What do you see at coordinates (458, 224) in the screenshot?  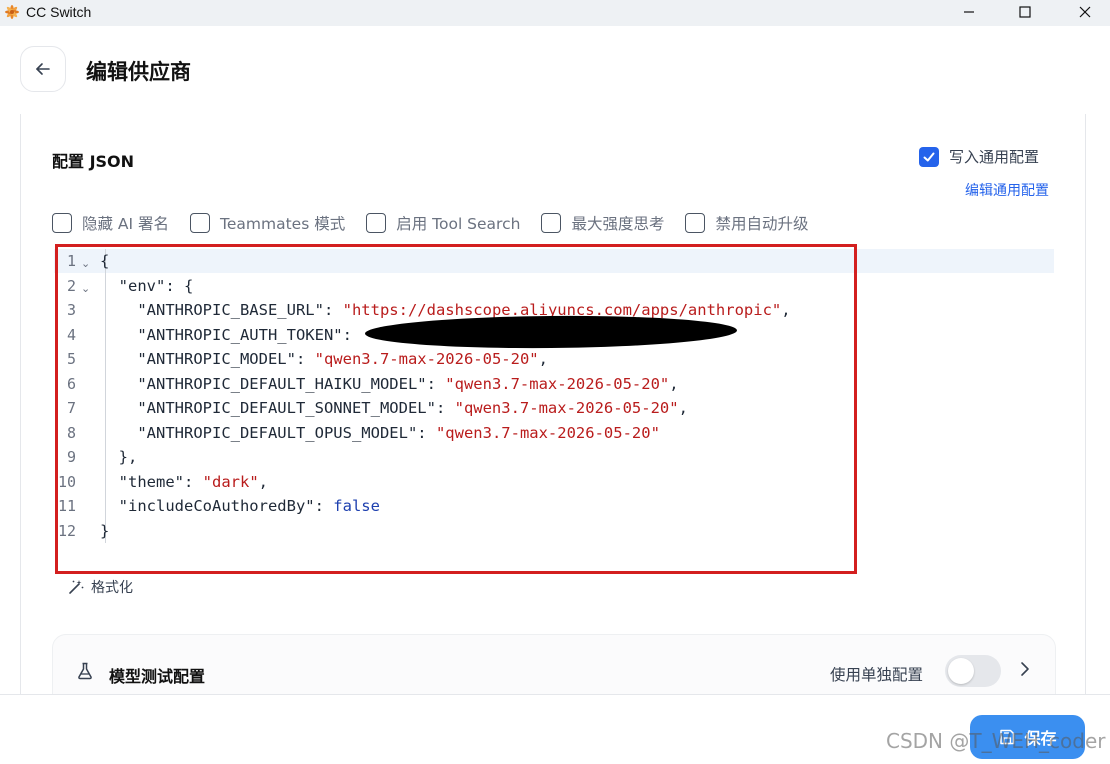 I see `option-label: 启用 Tool Search` at bounding box center [458, 224].